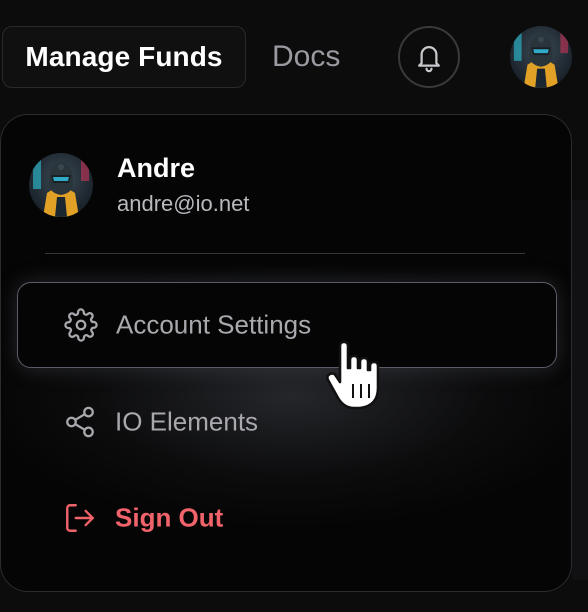  I want to click on menu-item-sign-out: Sign Out, so click(287, 518).